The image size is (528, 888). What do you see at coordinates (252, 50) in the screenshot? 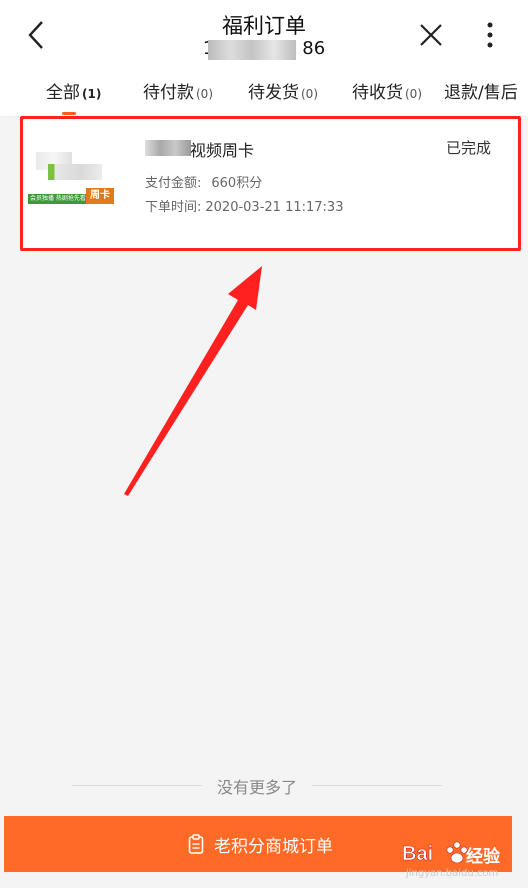
I see `blurred-account-number` at bounding box center [252, 50].